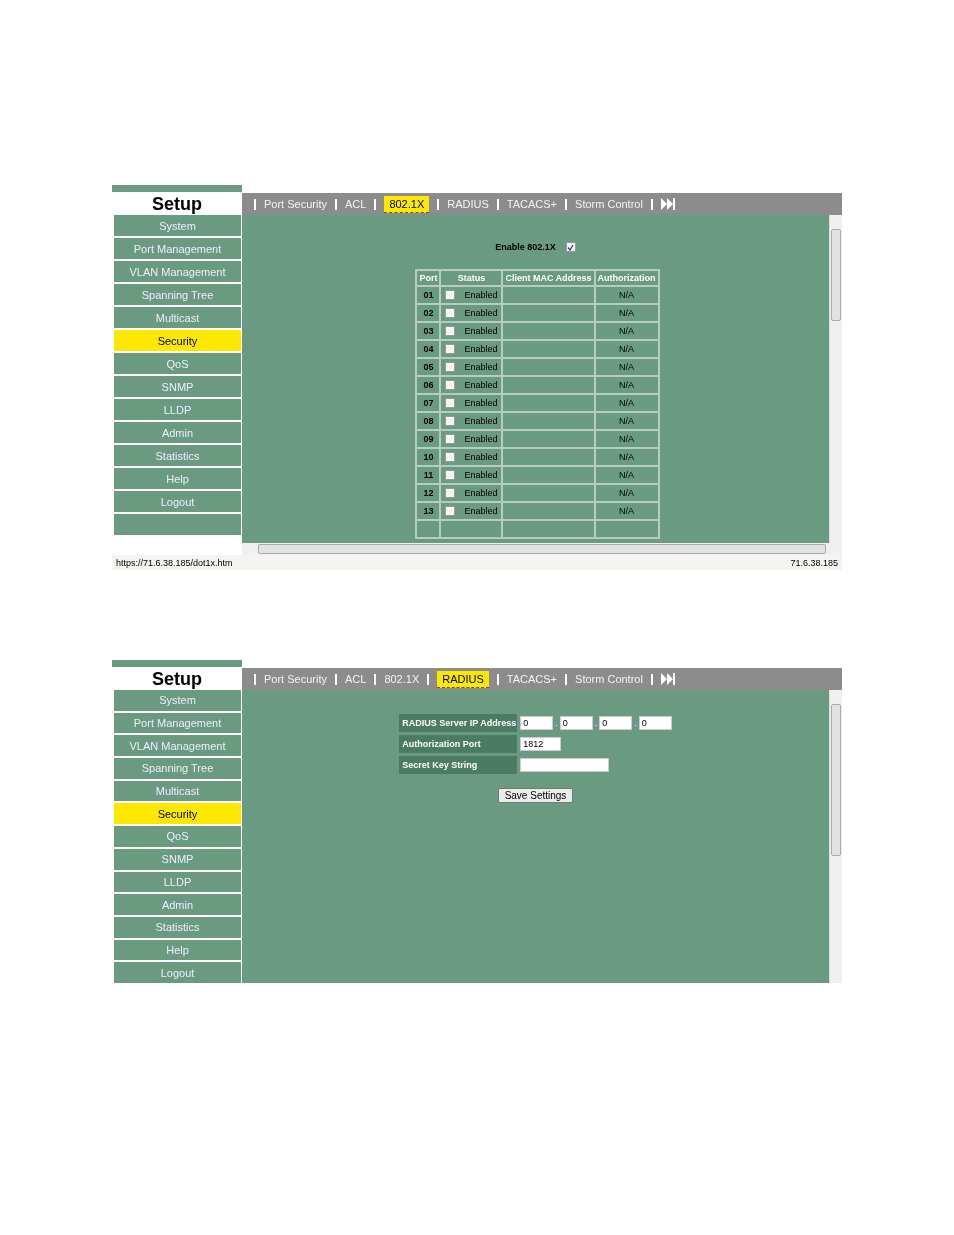 This screenshot has width=954, height=1235. Describe the element at coordinates (458, 744) in the screenshot. I see `field-label: Authorization Port` at that location.